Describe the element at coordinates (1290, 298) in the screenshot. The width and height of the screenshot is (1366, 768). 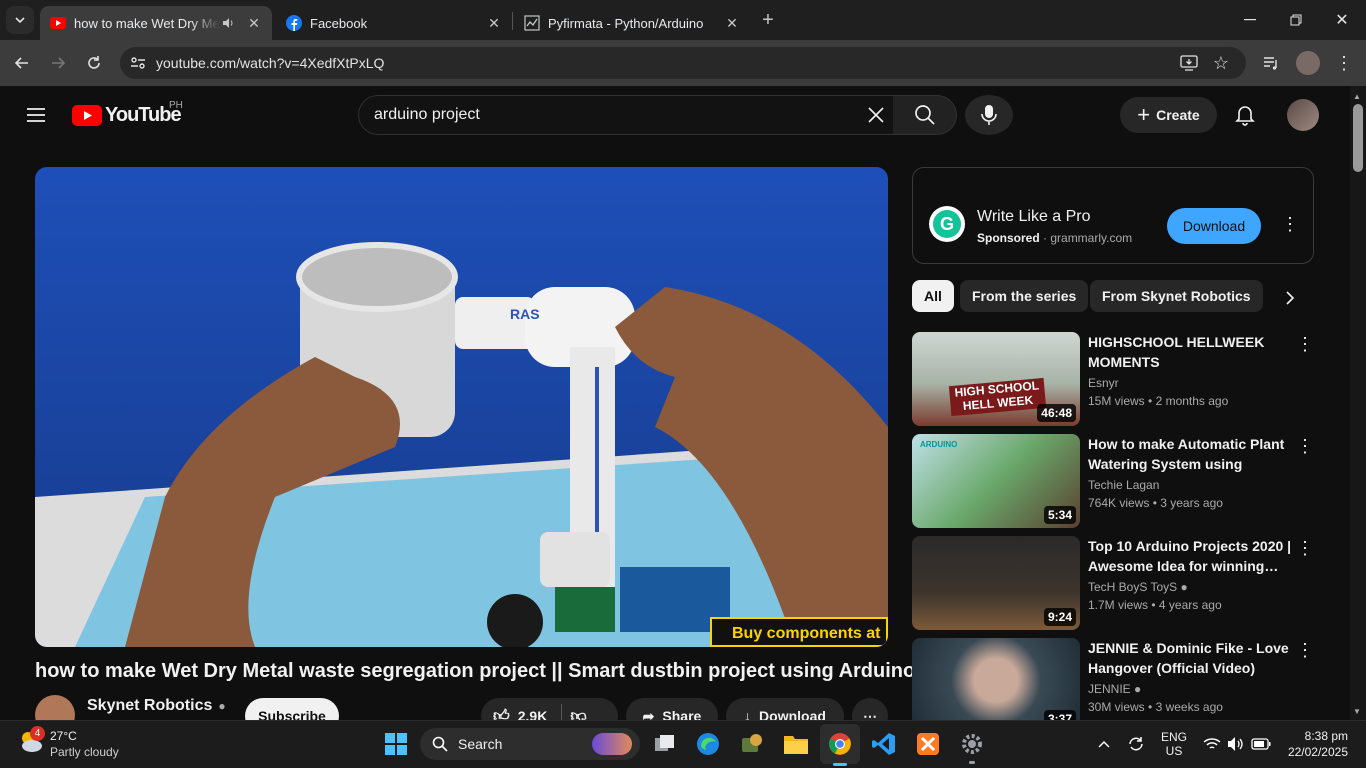
I see `chevron-right-icon` at that location.